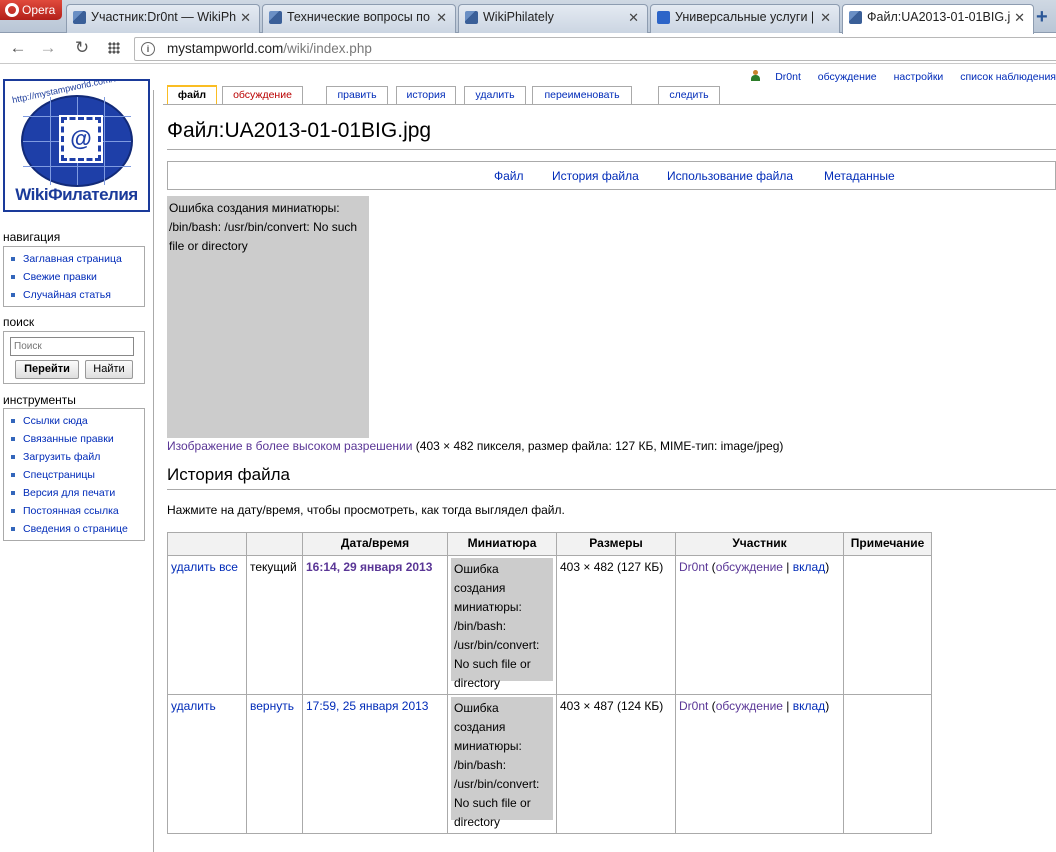 Image resolution: width=1056 pixels, height=852 pixels. I want to click on col-header-state, so click(274, 544).